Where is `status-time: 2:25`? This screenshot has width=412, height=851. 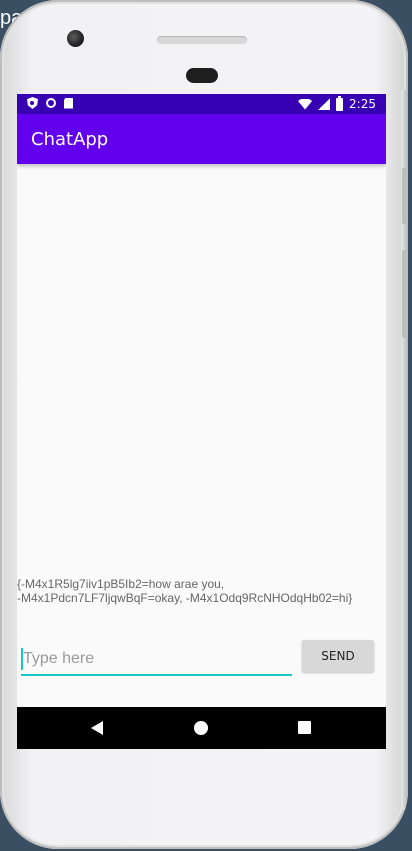
status-time: 2:25 is located at coordinates (362, 104).